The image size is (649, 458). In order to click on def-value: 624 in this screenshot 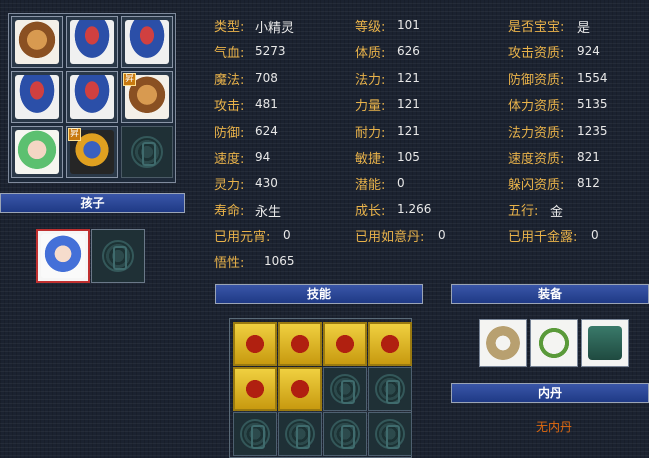, I will do `click(266, 131)`.